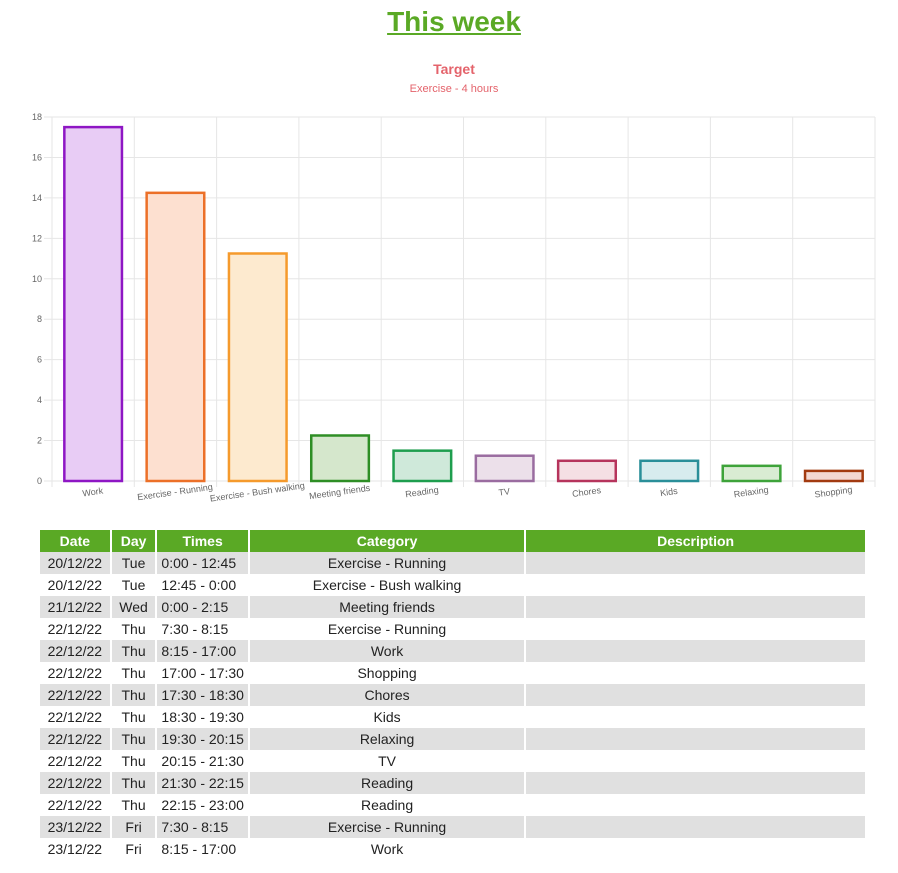 The image size is (898, 873). I want to click on x-tick-label: Meeting friends, so click(339, 492).